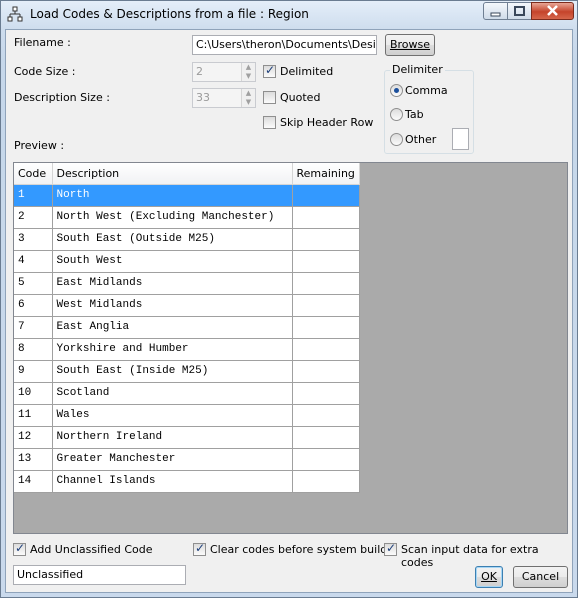 This screenshot has width=578, height=598. I want to click on cell-description: South East (Outside M25), so click(172, 239).